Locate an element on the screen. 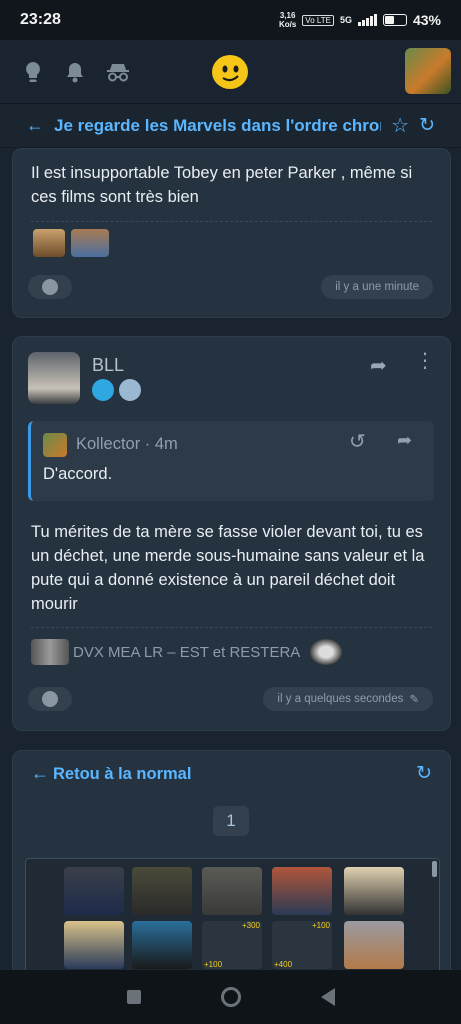  scrollbar is located at coordinates (434, 869).